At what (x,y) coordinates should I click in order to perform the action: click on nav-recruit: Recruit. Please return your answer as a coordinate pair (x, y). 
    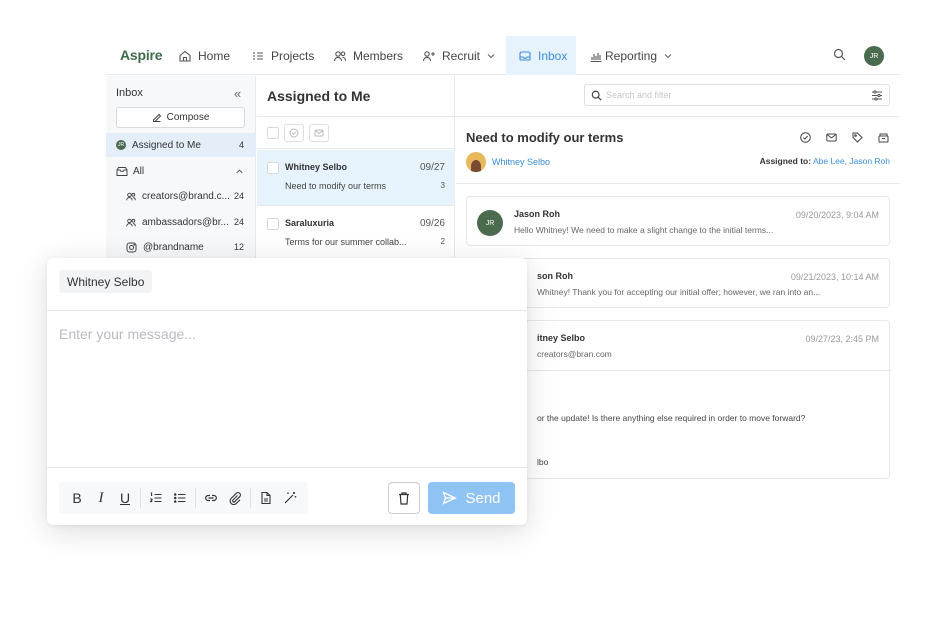
    Looking at the image, I should click on (459, 55).